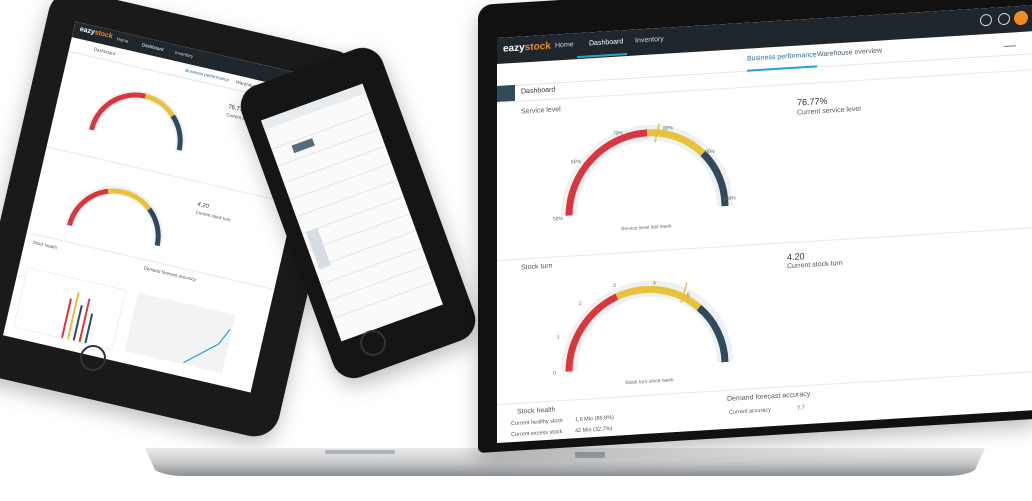 The width and height of the screenshot is (1032, 501). Describe the element at coordinates (93, 358) in the screenshot. I see `tablet-home-button` at that location.